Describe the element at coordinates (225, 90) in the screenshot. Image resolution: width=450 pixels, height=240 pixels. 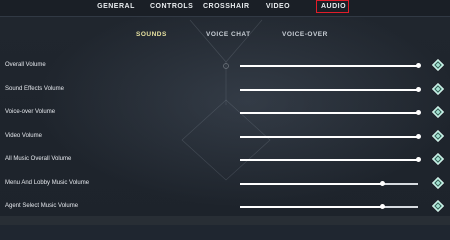
I see `setting-row: Sound Effects Volume` at that location.